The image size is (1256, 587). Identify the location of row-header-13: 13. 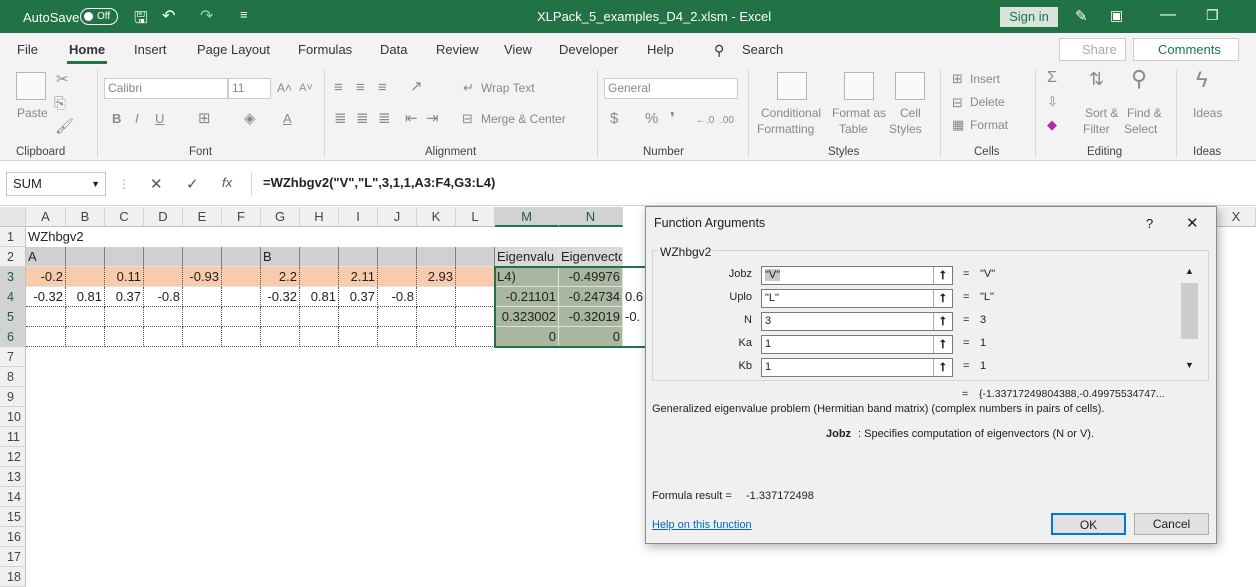
(13, 477).